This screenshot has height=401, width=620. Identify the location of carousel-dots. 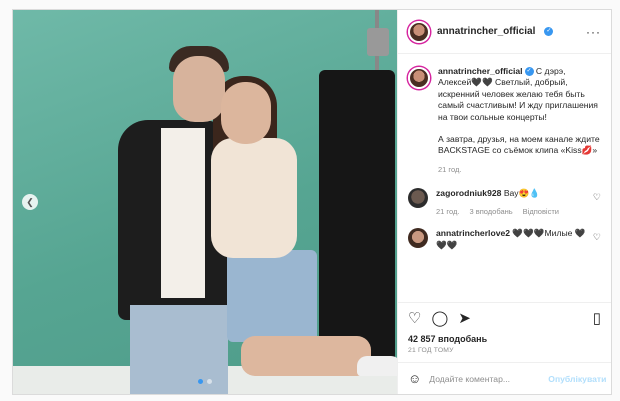
(205, 381).